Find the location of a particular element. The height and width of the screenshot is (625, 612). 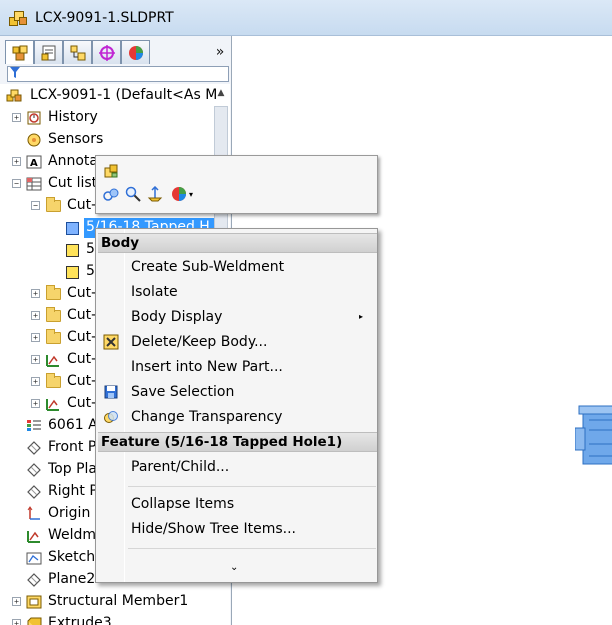

part-model is located at coordinates (593, 435).